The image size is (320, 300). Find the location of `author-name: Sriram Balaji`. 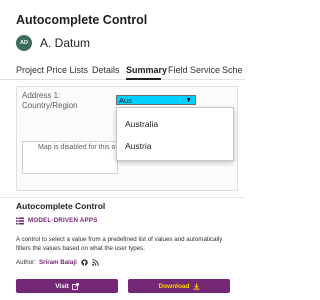

author-name: Sriram Balaji is located at coordinates (58, 262).